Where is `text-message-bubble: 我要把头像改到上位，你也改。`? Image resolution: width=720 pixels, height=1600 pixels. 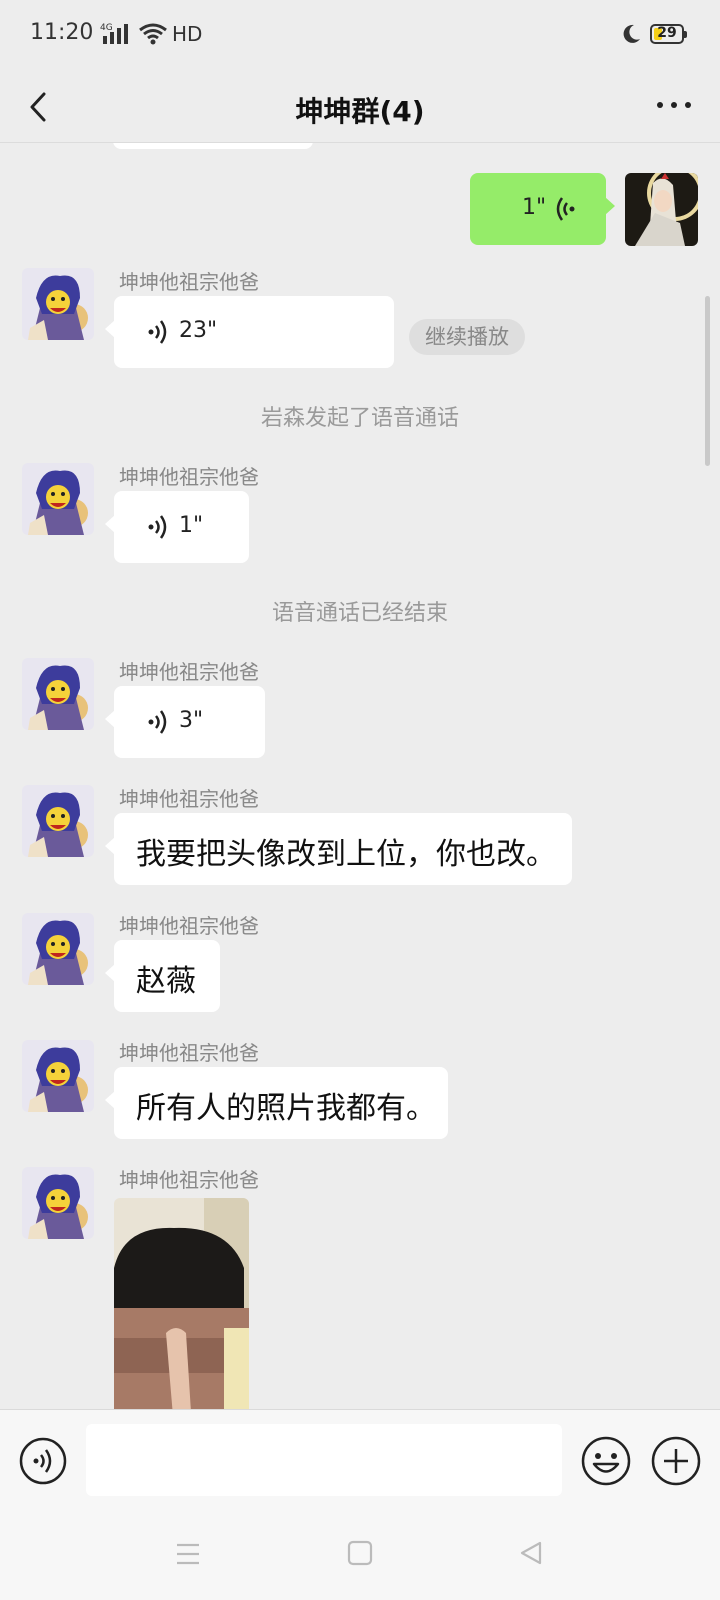 text-message-bubble: 我要把头像改到上位，你也改。 is located at coordinates (338, 849).